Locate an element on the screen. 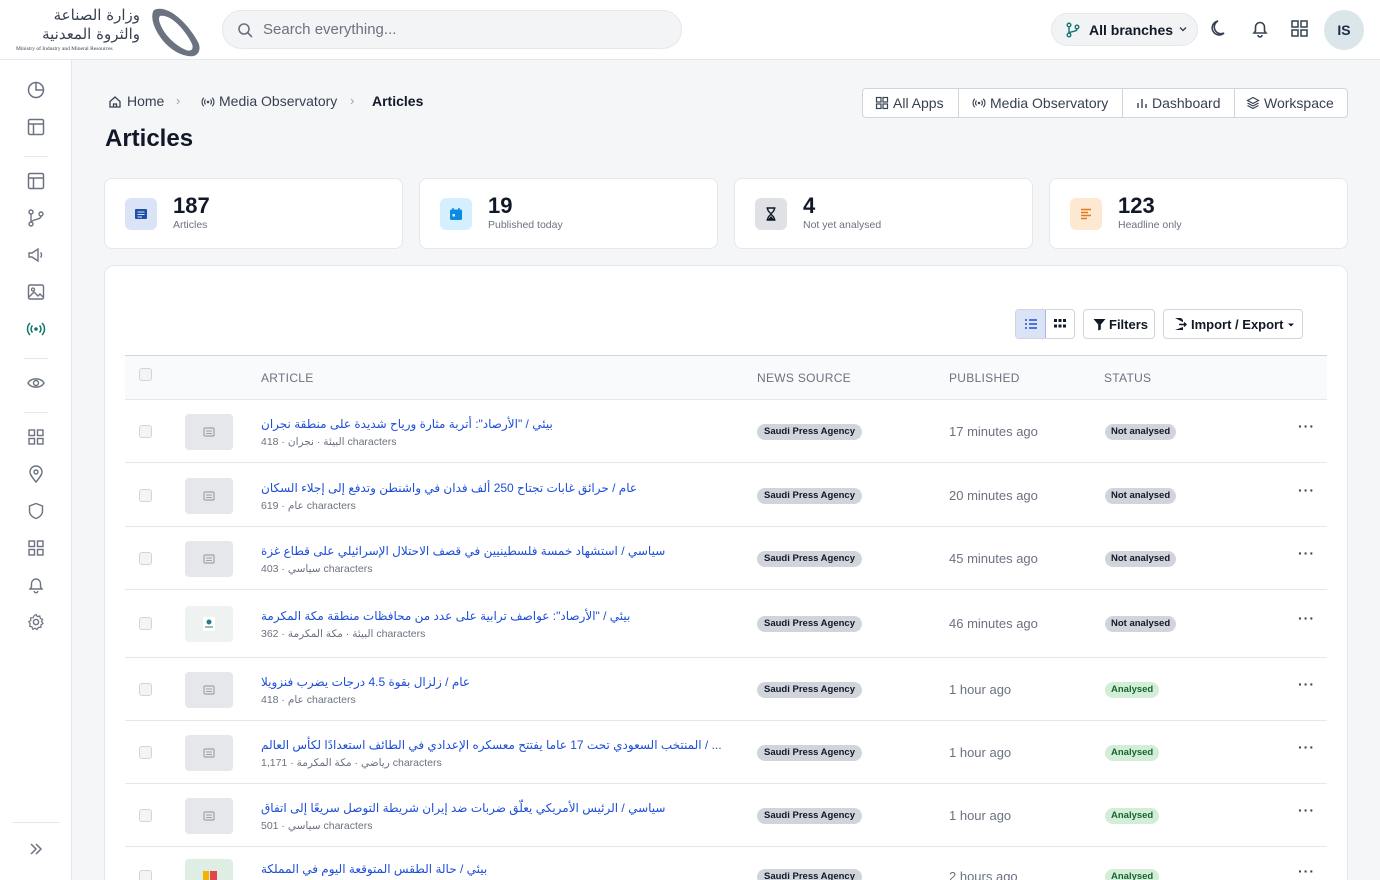 This screenshot has height=880, width=1380. news-source-badge: Saudi Press Agency is located at coordinates (809, 816).